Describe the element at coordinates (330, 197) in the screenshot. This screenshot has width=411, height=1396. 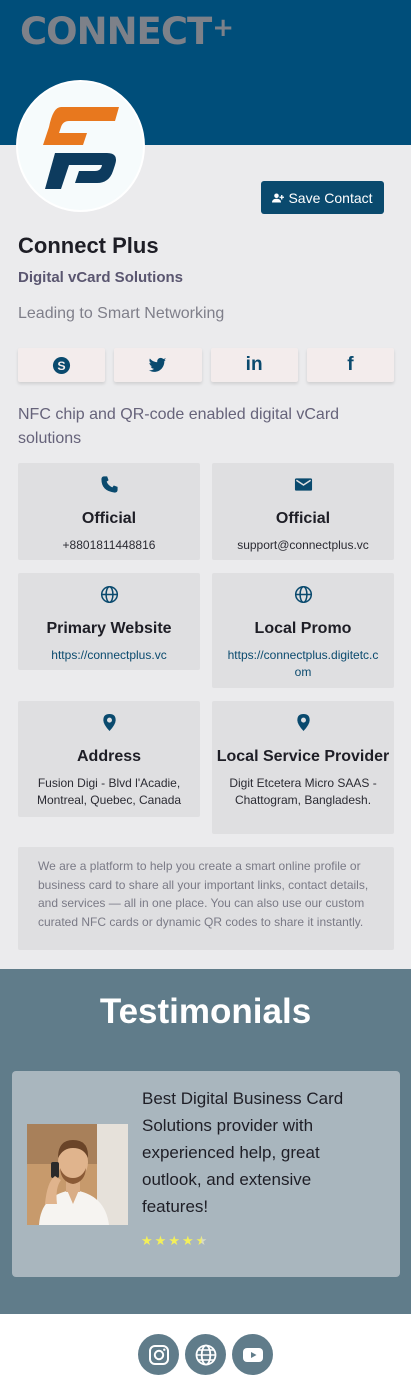
I see `save-contact-label: Save Contact` at that location.